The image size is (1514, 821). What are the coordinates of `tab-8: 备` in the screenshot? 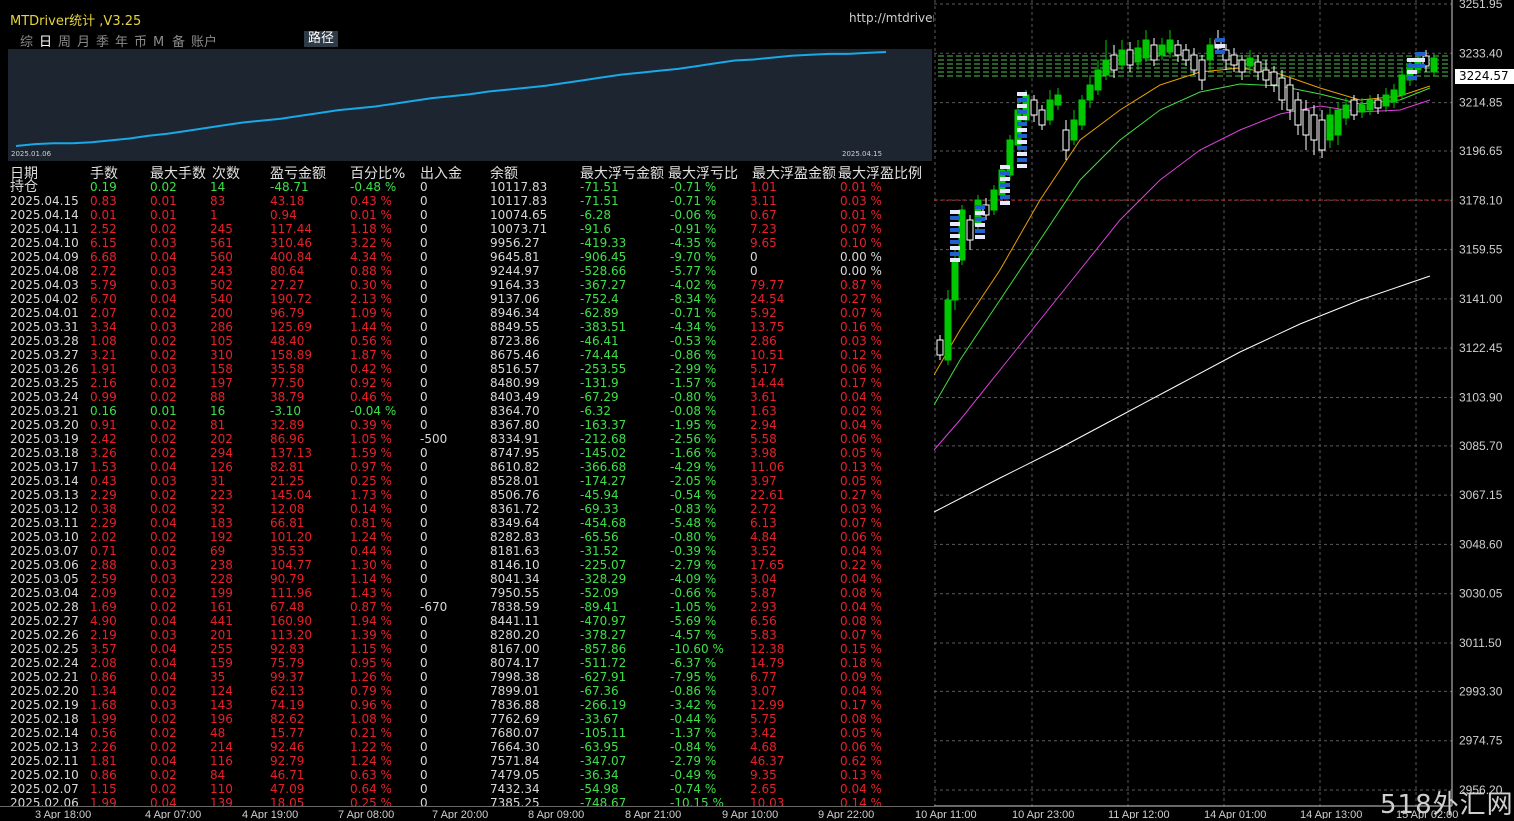 It's located at (181, 40).